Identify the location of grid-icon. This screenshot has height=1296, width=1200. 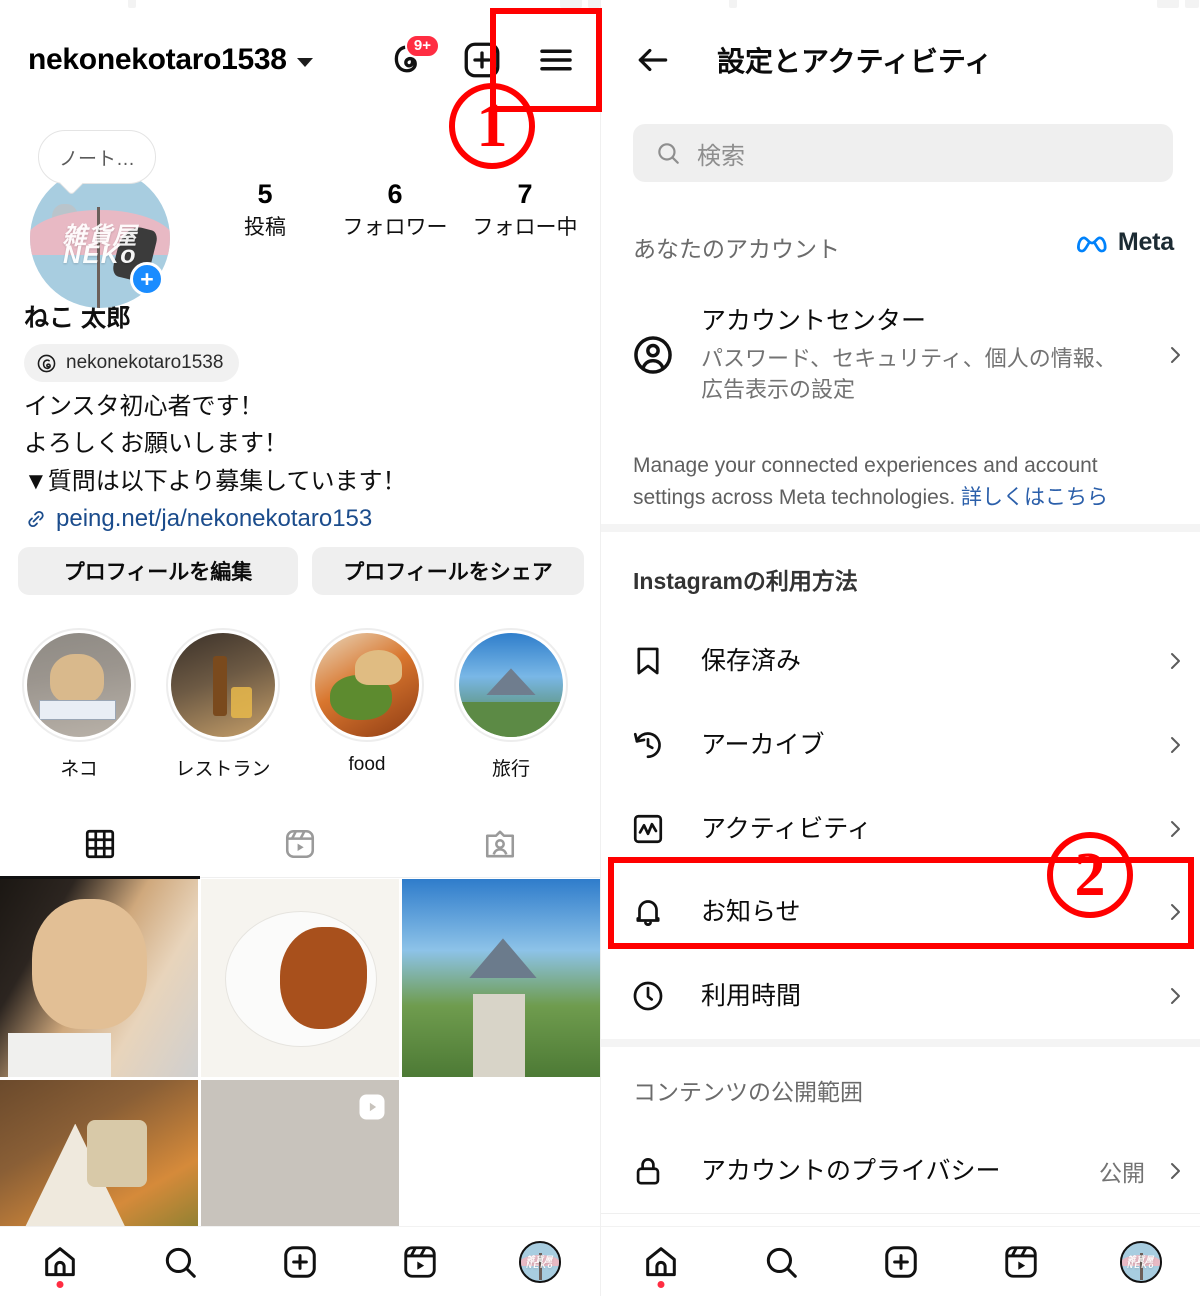
(100, 844).